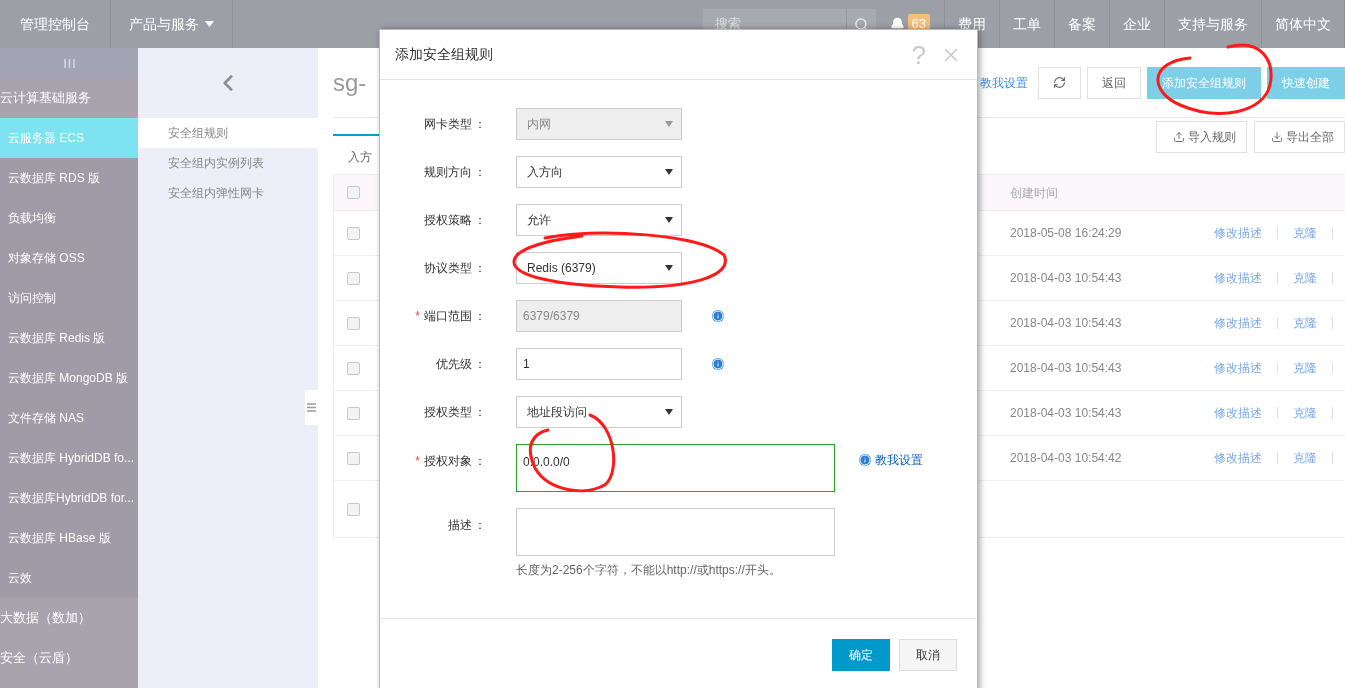  I want to click on upload-icon, so click(1179, 137).